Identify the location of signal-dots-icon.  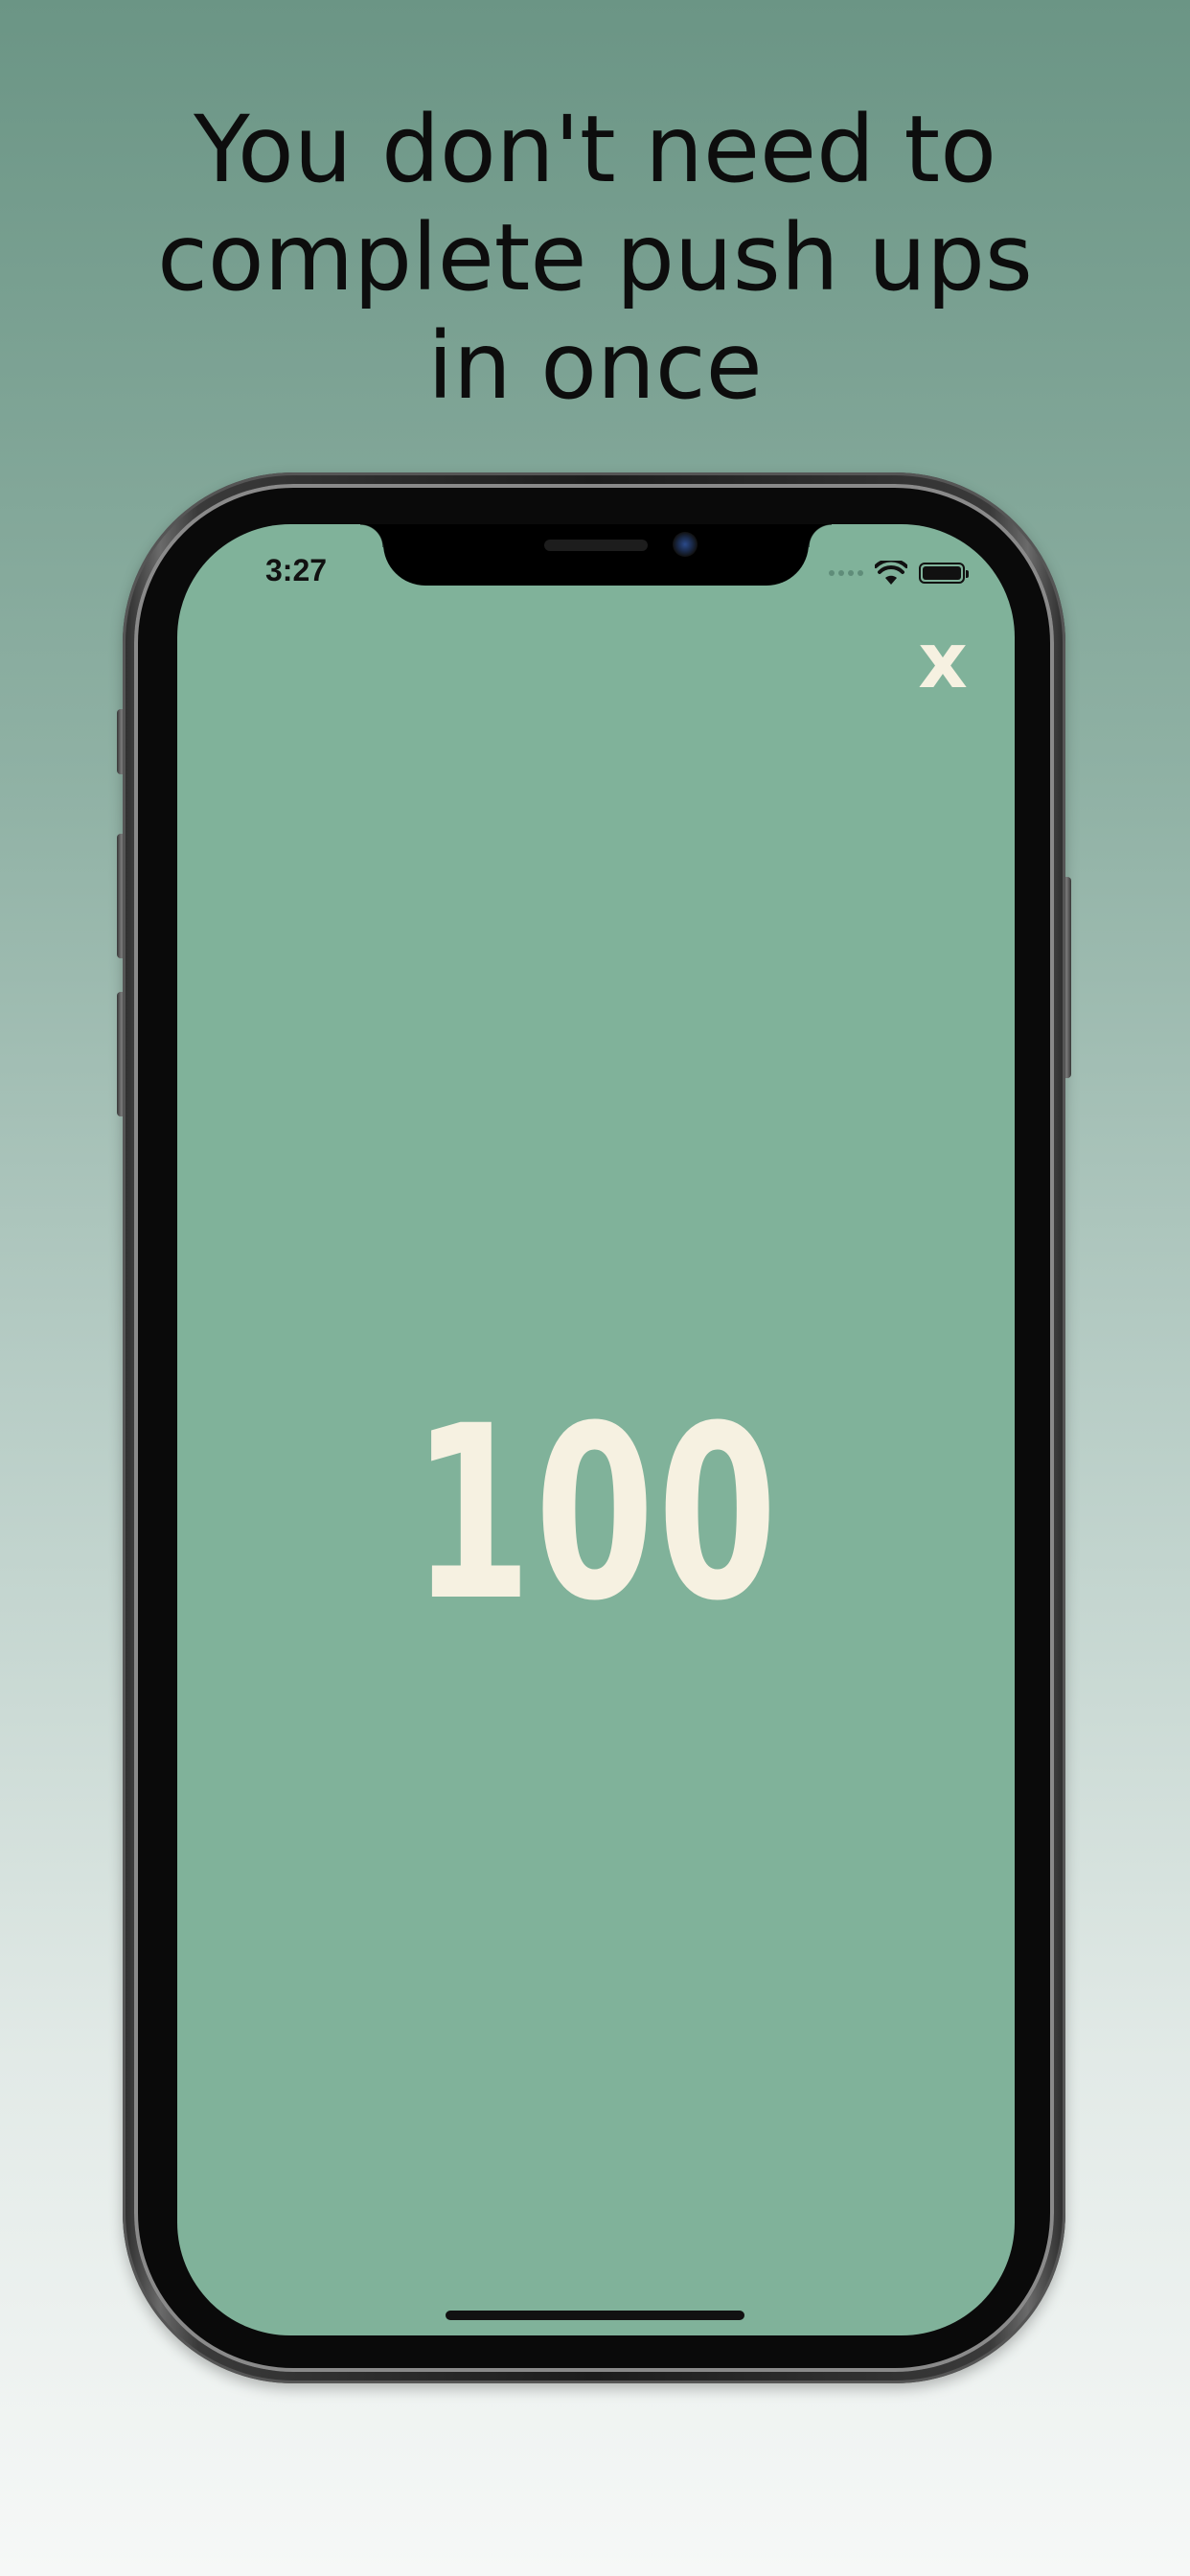
(846, 573).